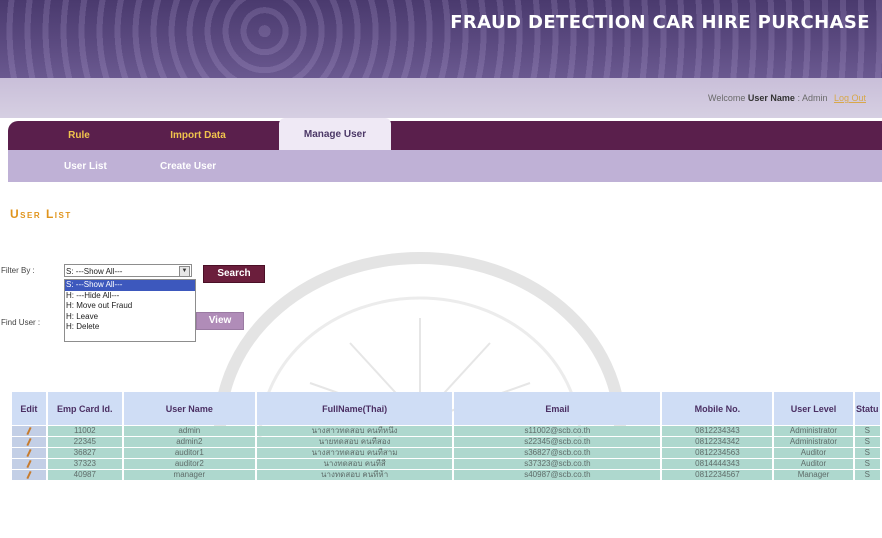 This screenshot has height=538, width=882. Describe the element at coordinates (189, 475) in the screenshot. I see `user-name-cell: manager` at that location.